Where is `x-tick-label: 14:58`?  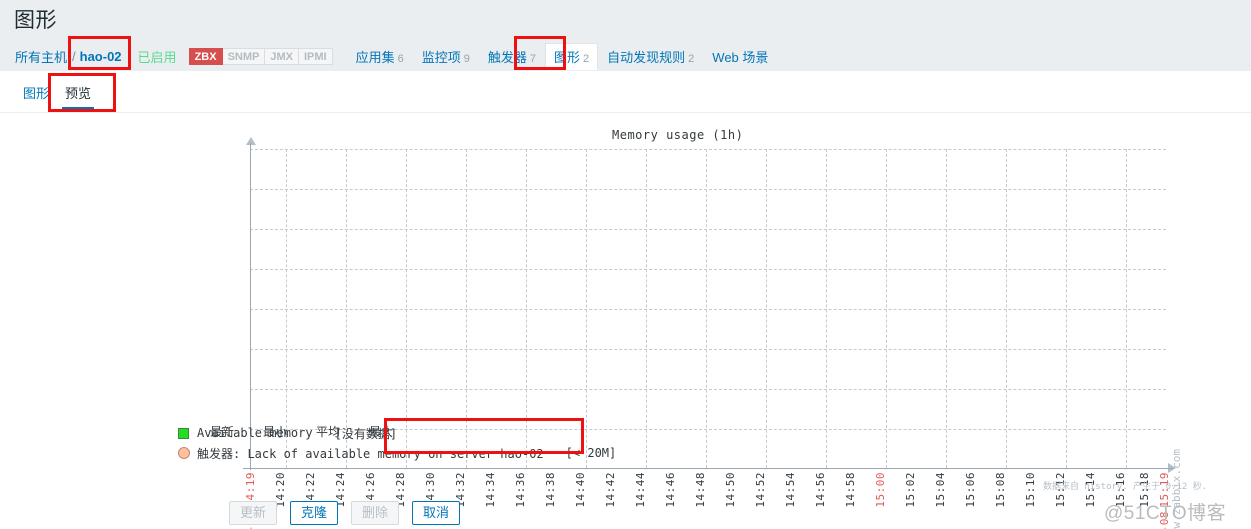 x-tick-label: 14:58 is located at coordinates (850, 490).